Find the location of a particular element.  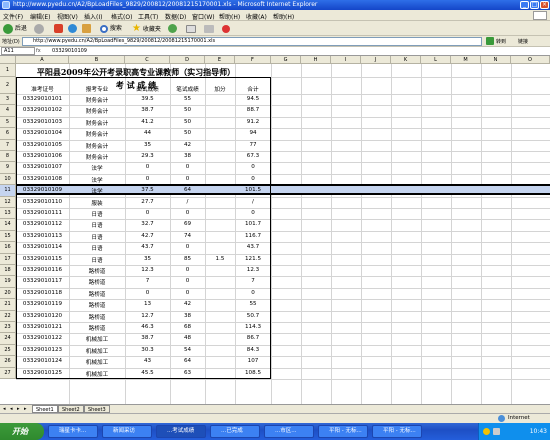

cell-interview: 41.2 is located at coordinates (147, 122).